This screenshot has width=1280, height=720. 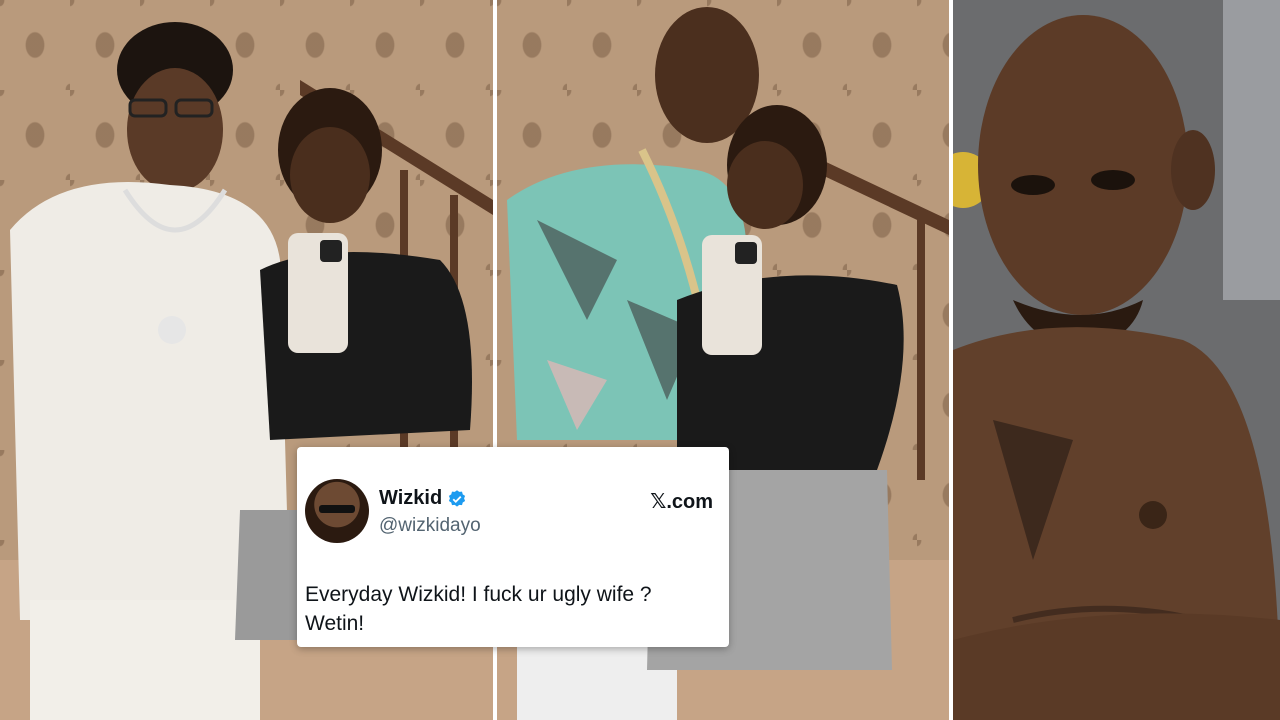 I want to click on avatar, so click(x=337, y=511).